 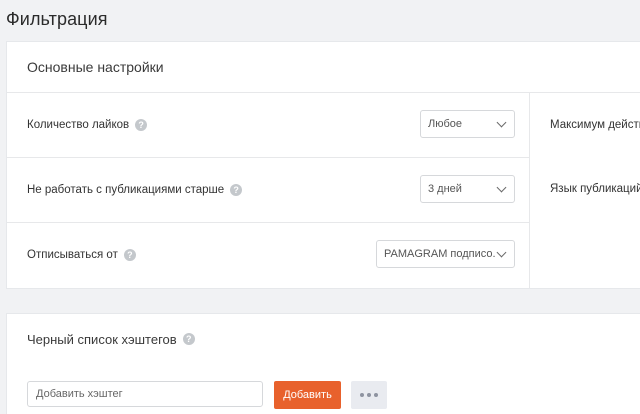 I want to click on post-language-row: Язык публикаций, so click(x=585, y=189).